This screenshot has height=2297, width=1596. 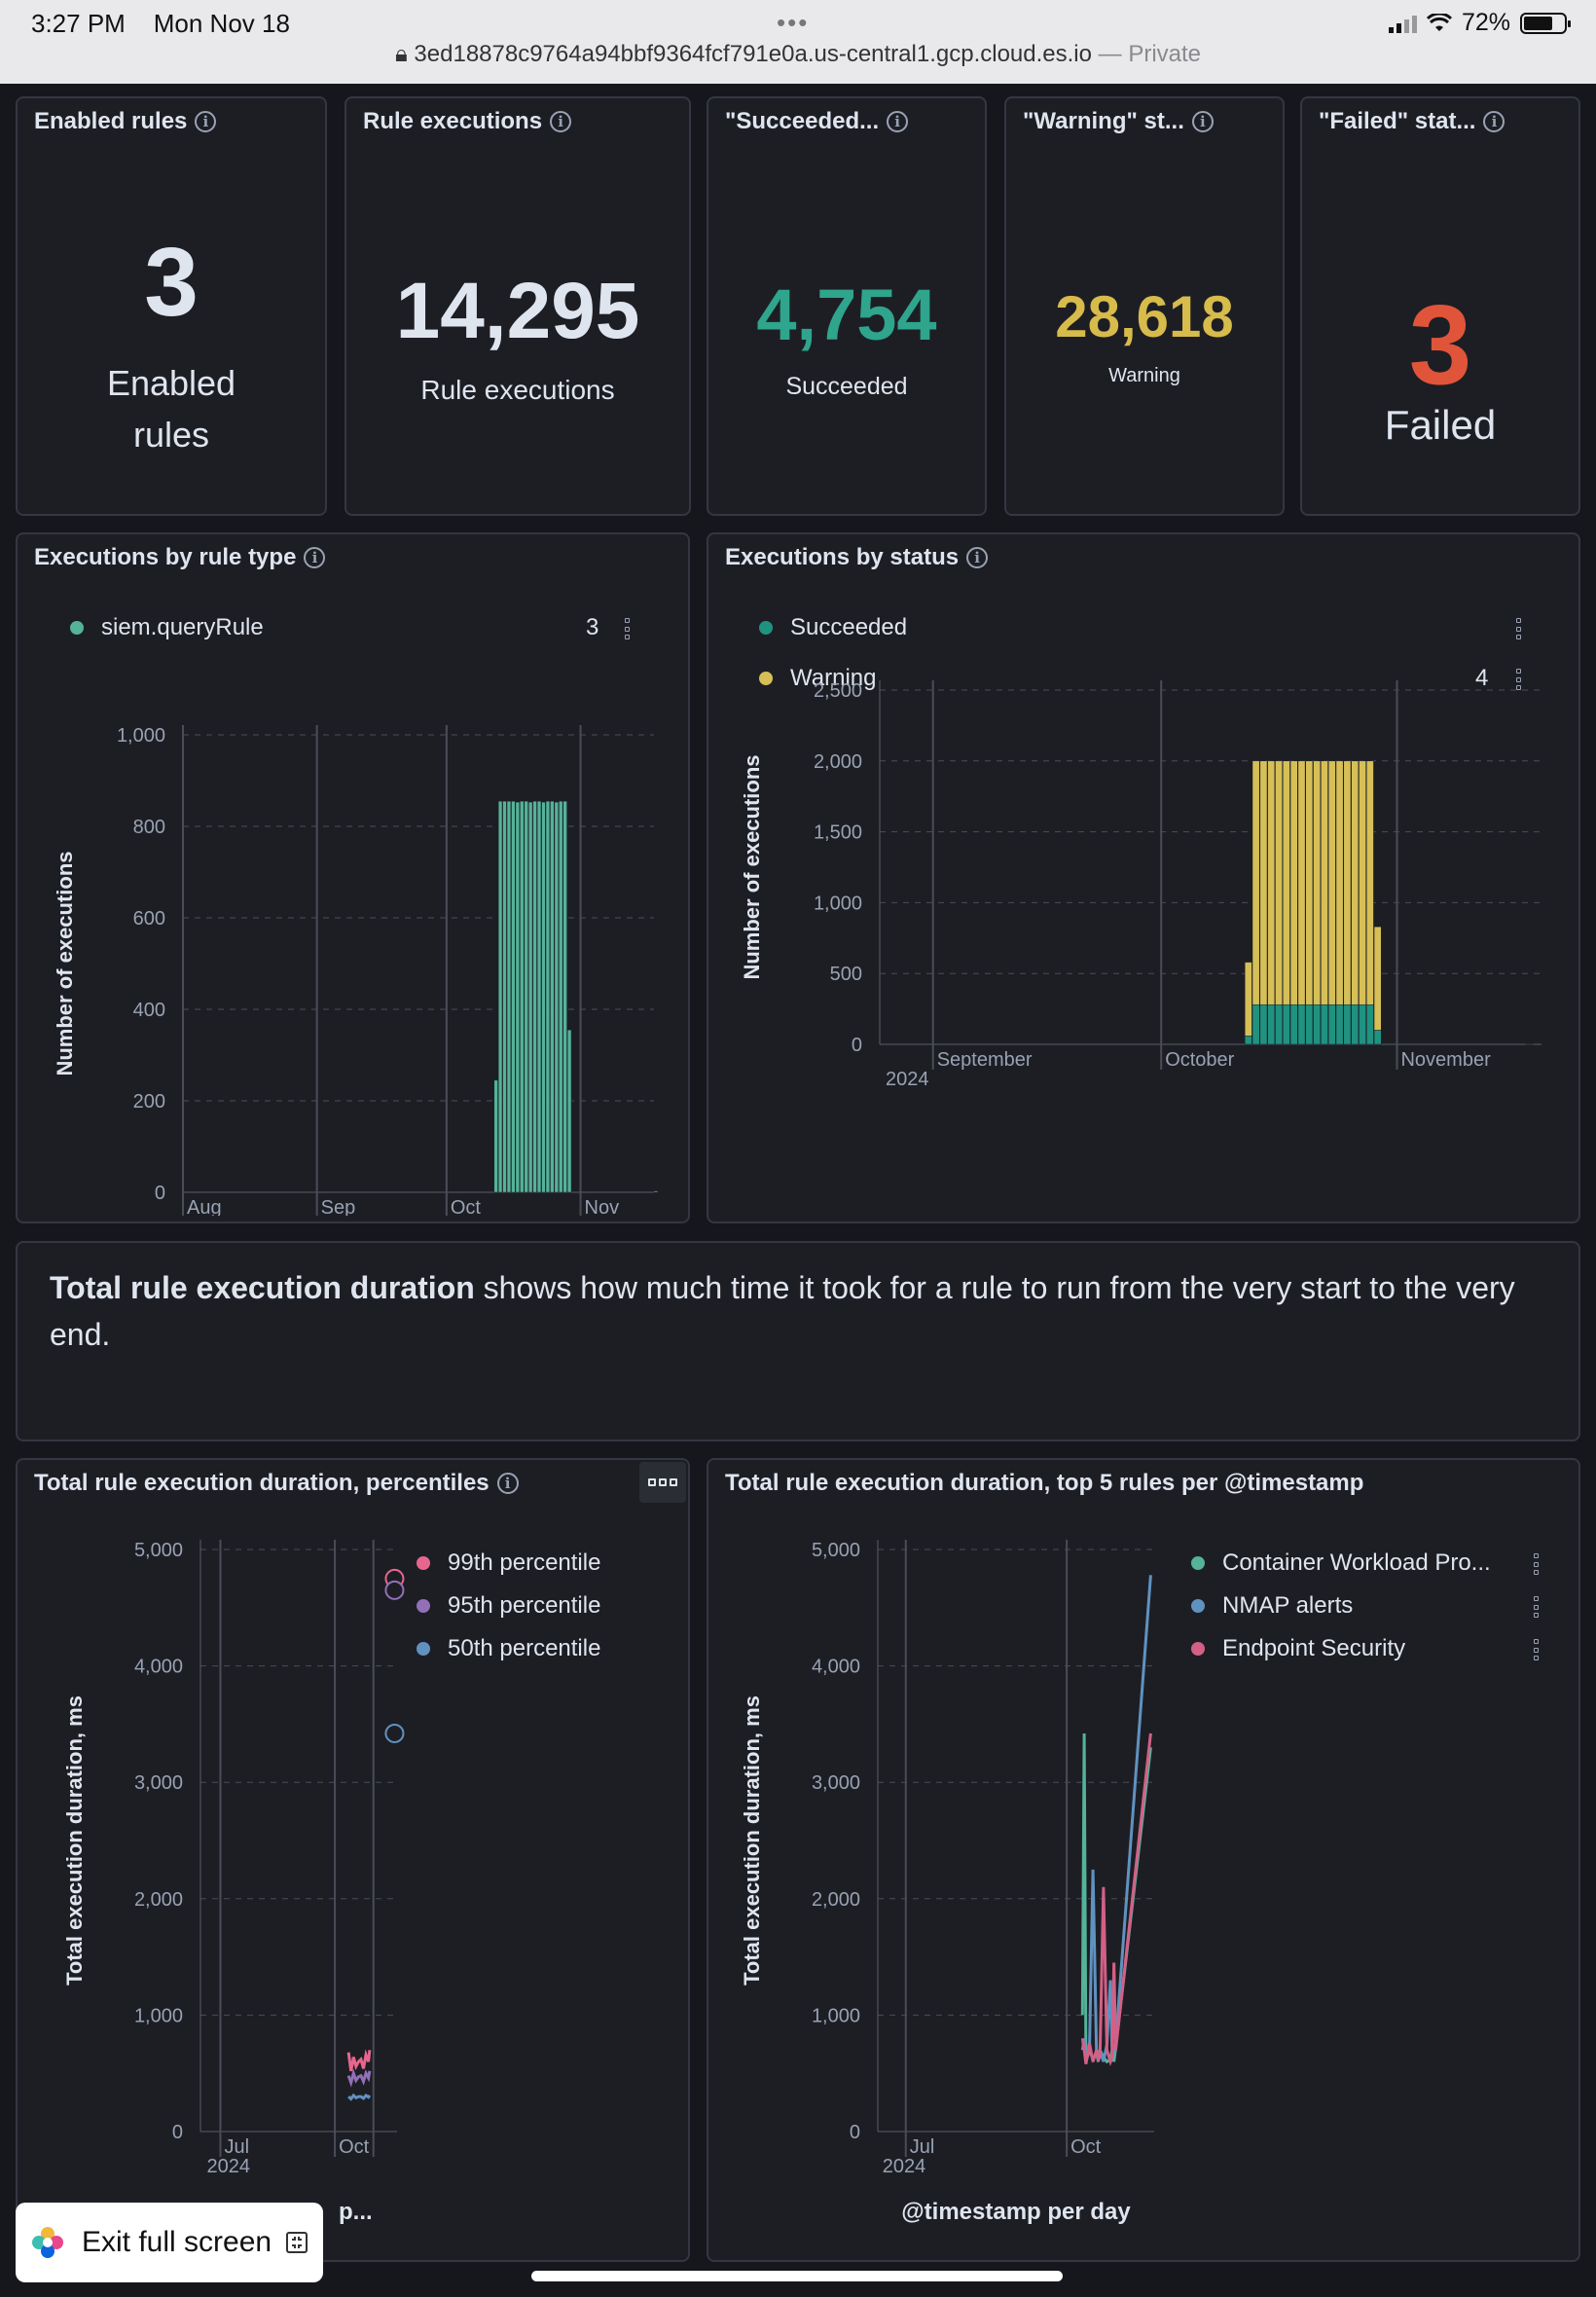 I want to click on lock-icon: 🔒︎, so click(x=401, y=54).